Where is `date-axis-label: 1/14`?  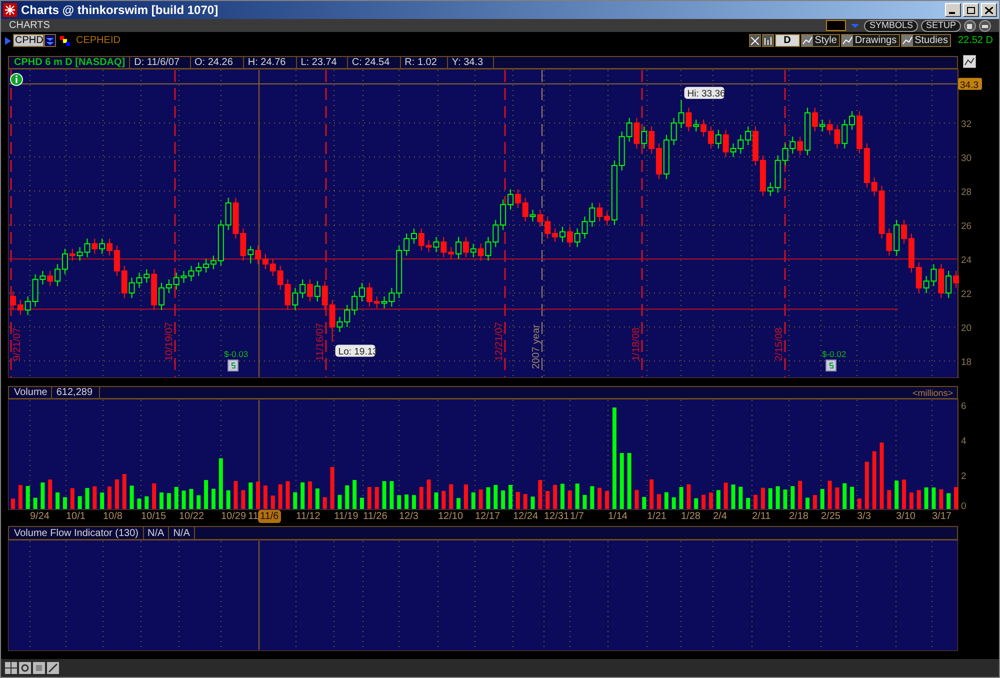
date-axis-label: 1/14 is located at coordinates (618, 517).